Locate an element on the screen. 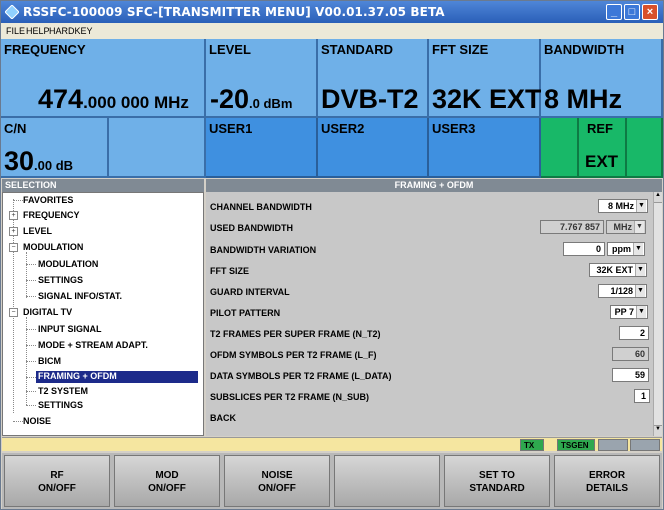 This screenshot has width=664, height=510. guard-interval-select: 1/128 ▼ is located at coordinates (622, 291).